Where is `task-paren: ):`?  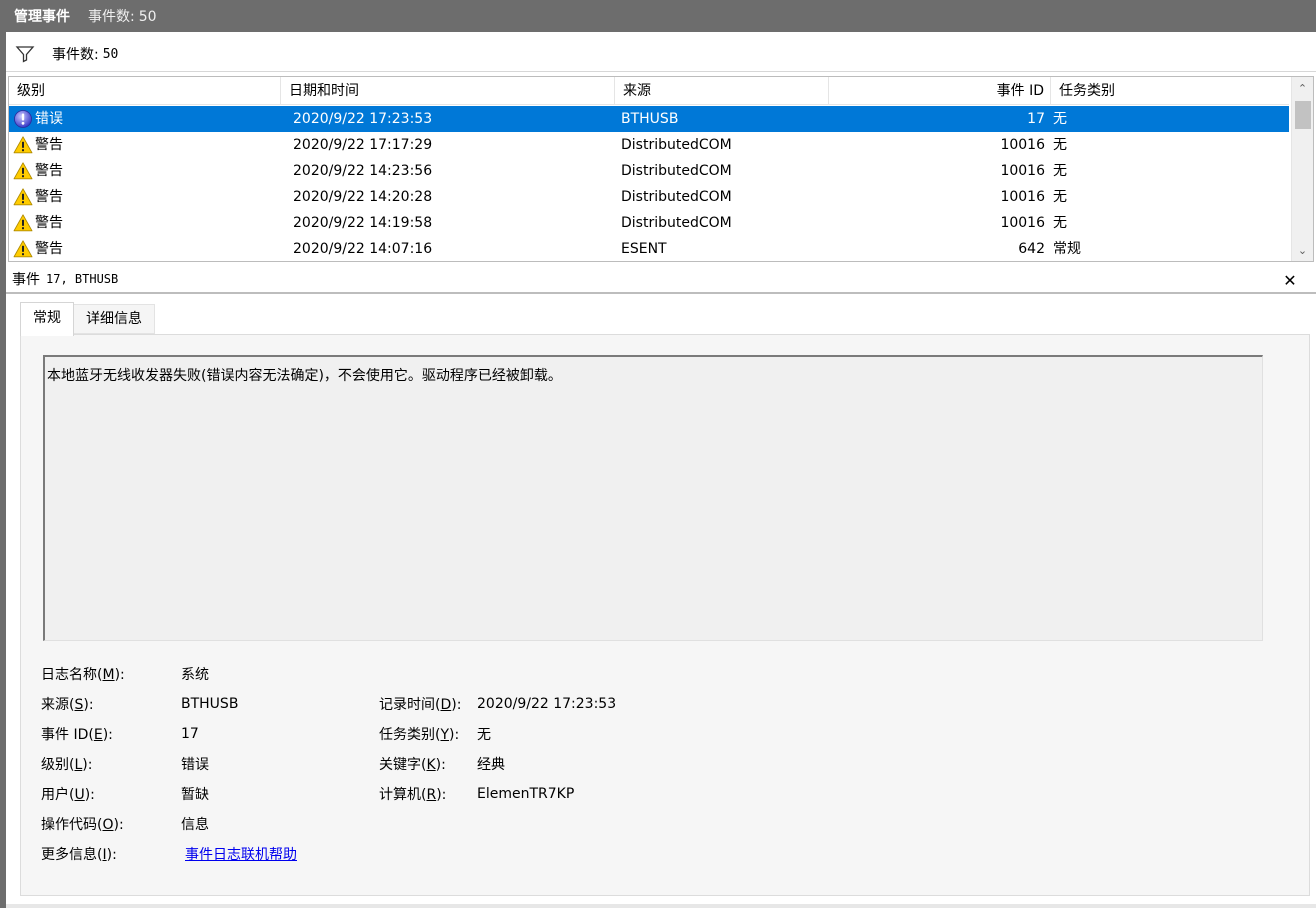 task-paren: ): is located at coordinates (454, 735).